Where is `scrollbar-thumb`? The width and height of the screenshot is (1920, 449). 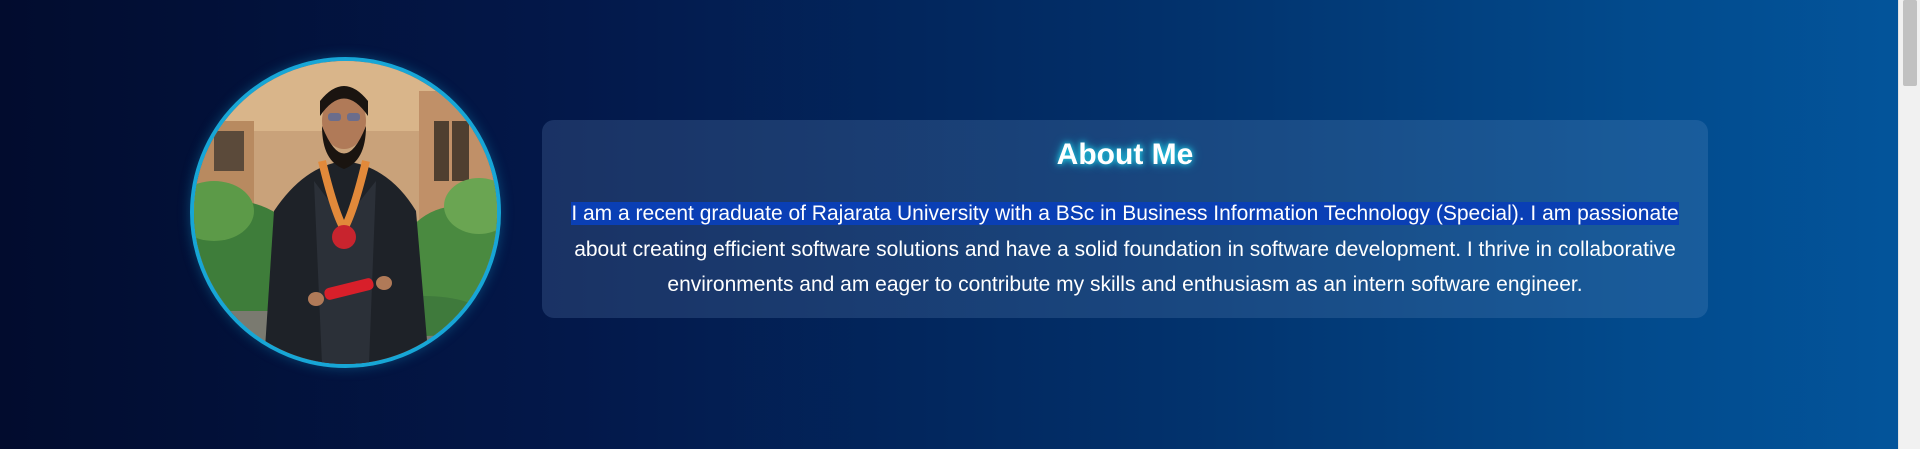
scrollbar-thumb is located at coordinates (1910, 43).